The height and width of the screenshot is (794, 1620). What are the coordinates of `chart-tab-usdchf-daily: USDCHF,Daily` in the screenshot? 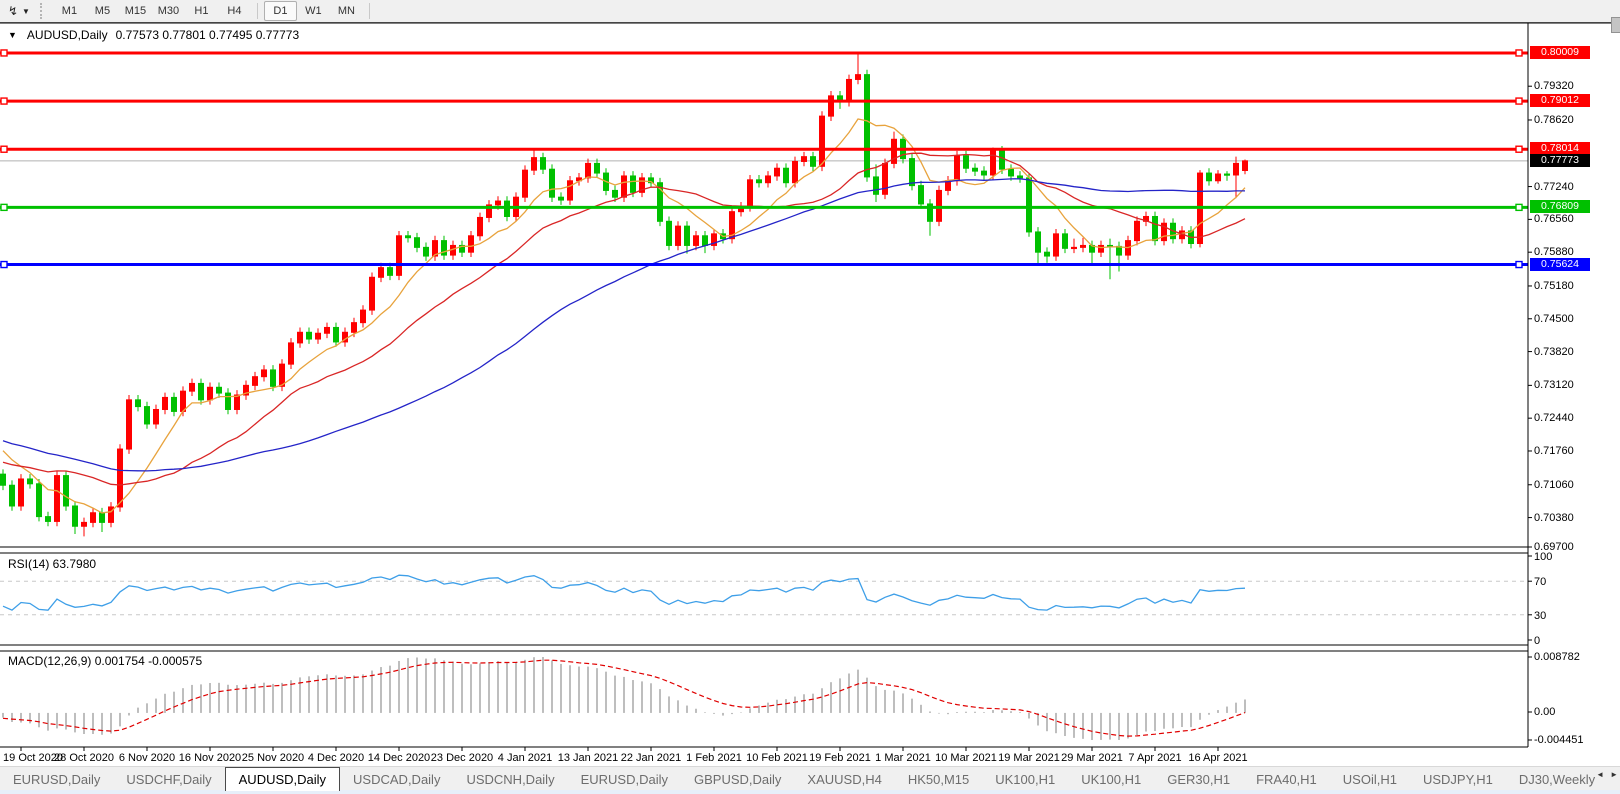 It's located at (168, 779).